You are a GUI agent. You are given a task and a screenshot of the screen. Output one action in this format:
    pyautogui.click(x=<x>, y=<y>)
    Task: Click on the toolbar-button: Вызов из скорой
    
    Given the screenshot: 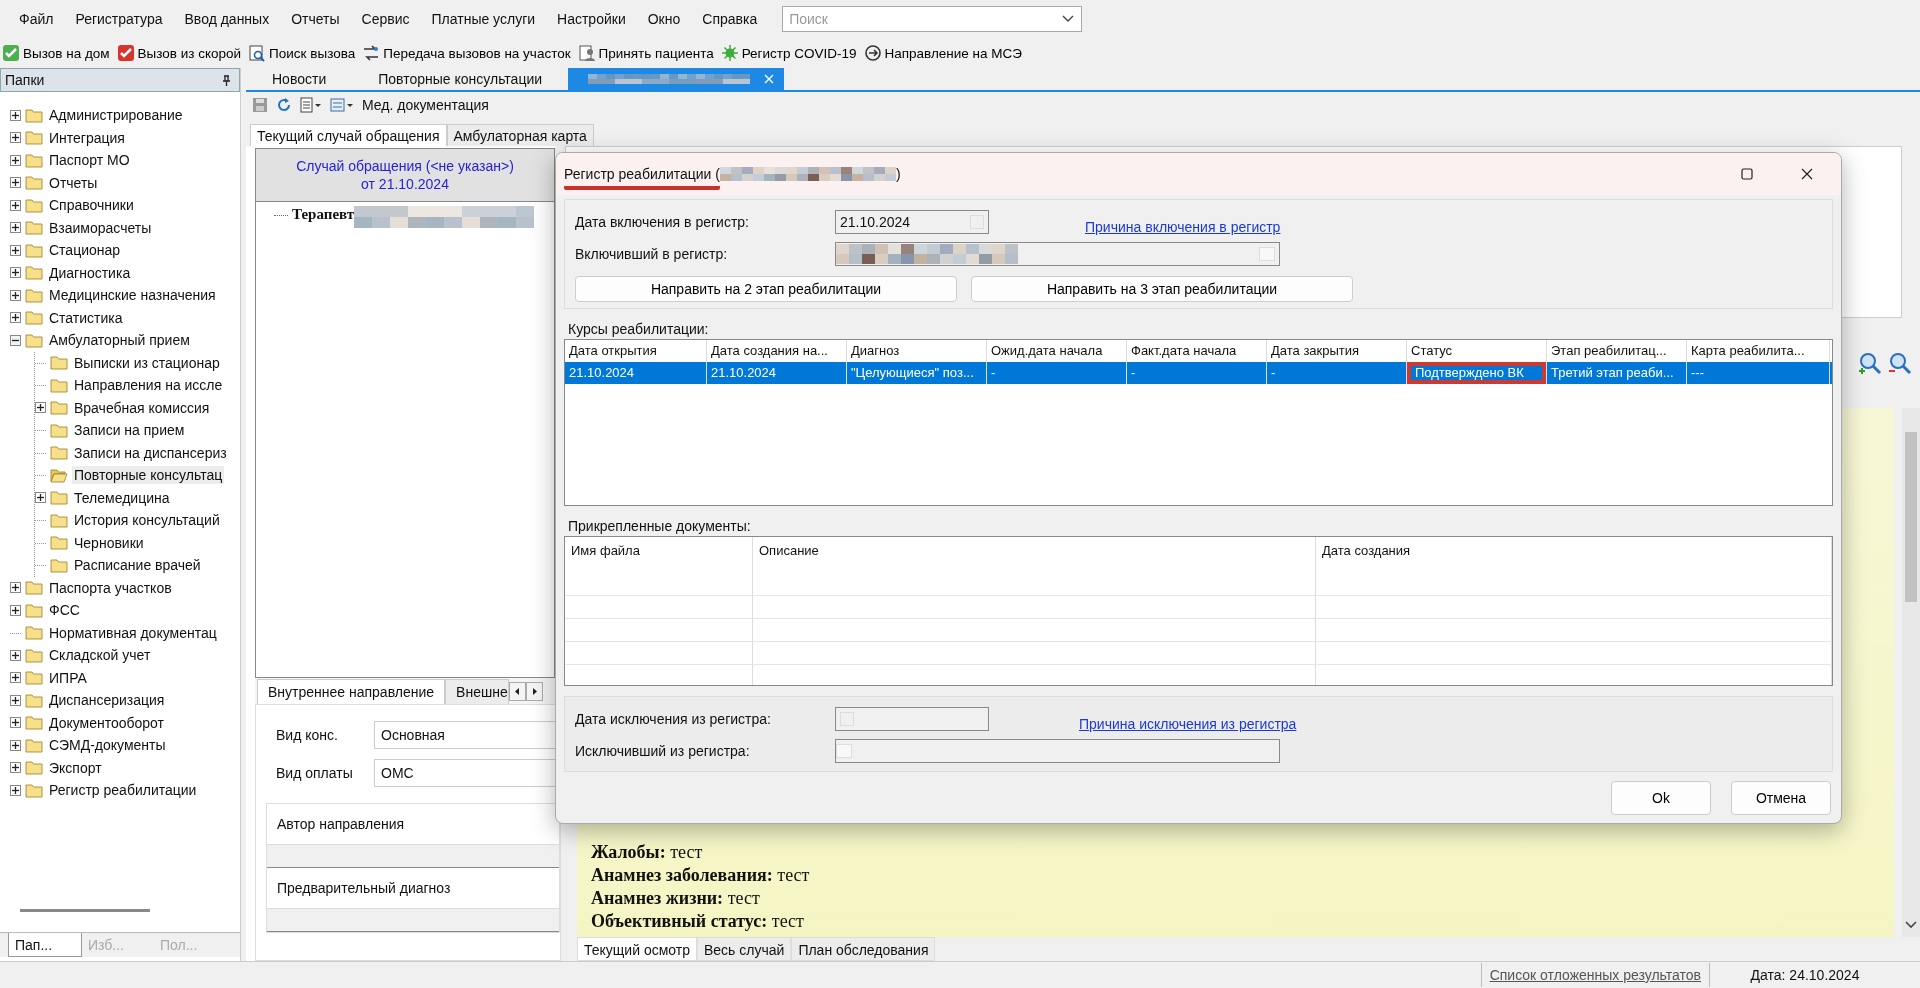 What is the action you would take?
    pyautogui.click(x=181, y=53)
    